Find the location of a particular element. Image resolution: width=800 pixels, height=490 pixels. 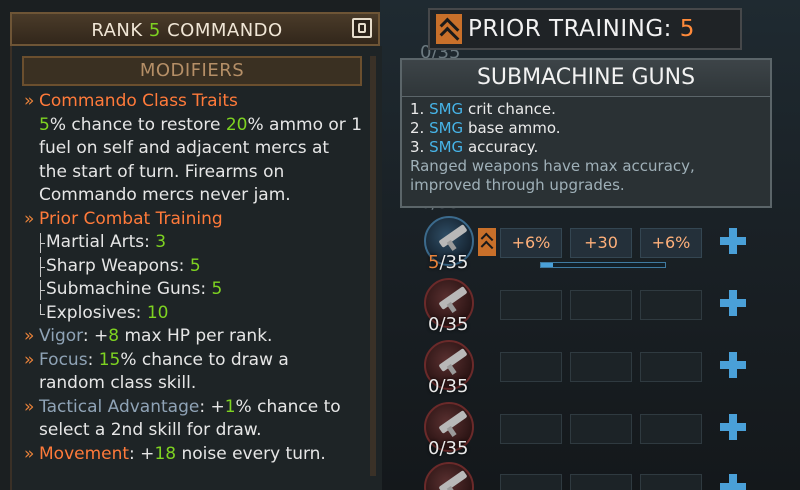

prior-training-title: PRIOR TRAINING: 5 is located at coordinates (581, 29).